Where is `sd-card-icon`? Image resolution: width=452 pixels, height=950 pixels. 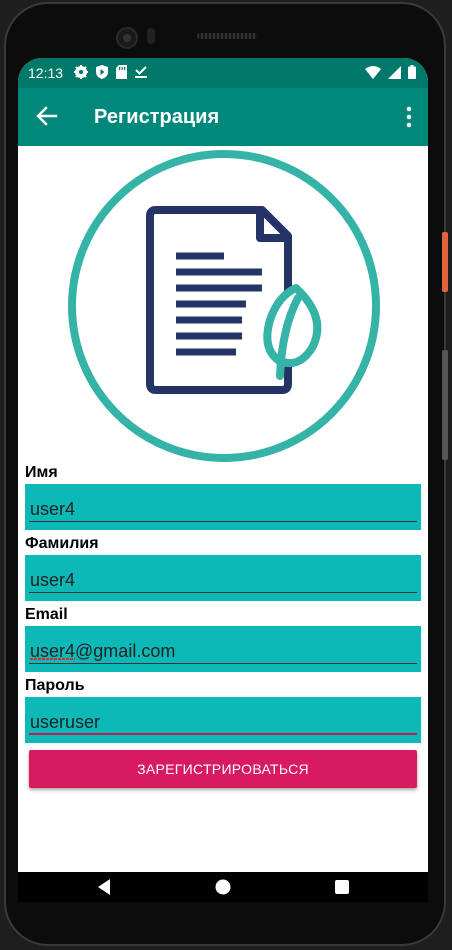
sd-card-icon is located at coordinates (121, 72).